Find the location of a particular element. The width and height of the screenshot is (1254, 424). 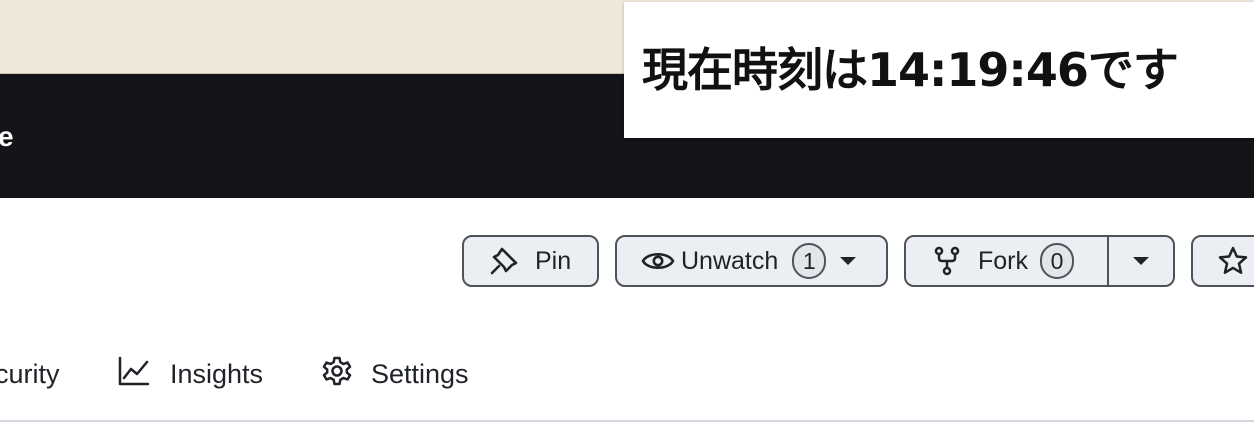

header-title-fragment: e is located at coordinates (7, 137).